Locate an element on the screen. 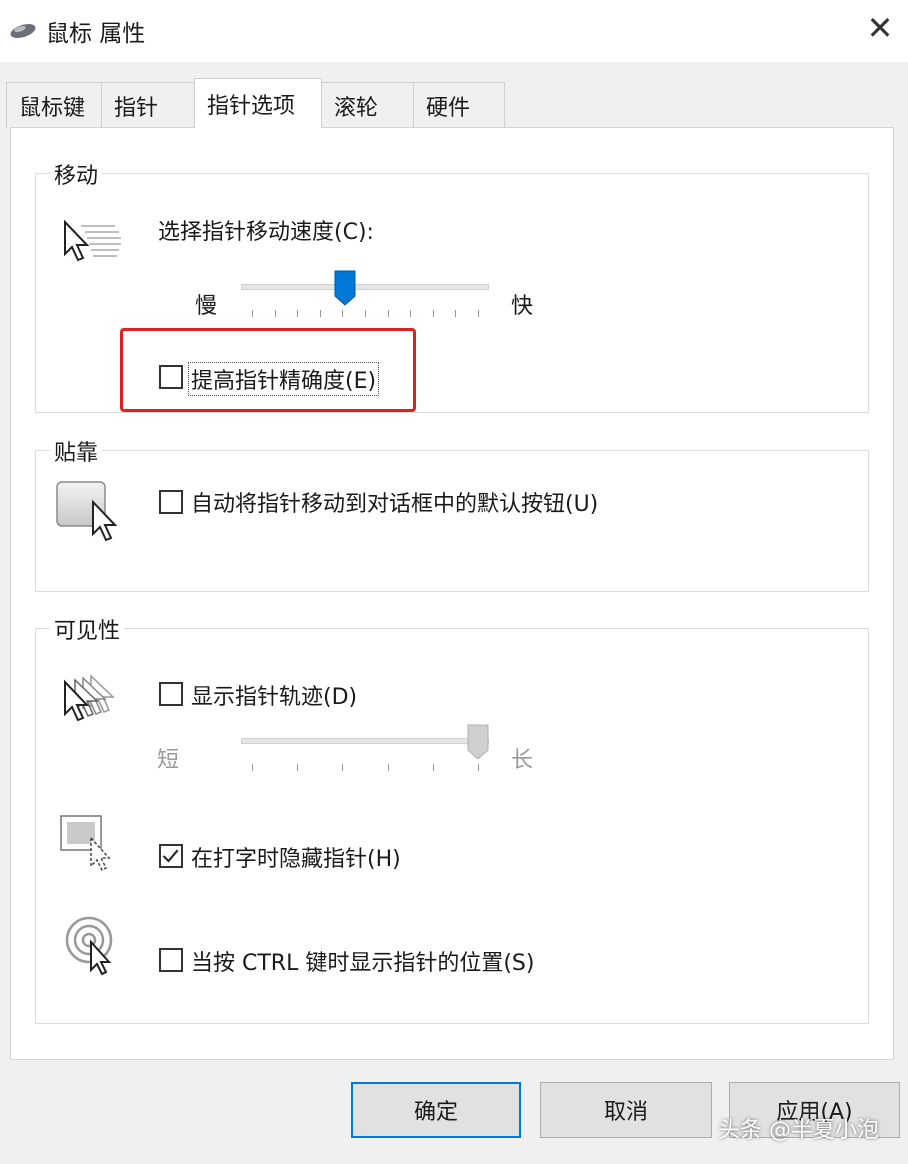  pointer-trails-label: 显示指针轨迹(D) is located at coordinates (274, 695).